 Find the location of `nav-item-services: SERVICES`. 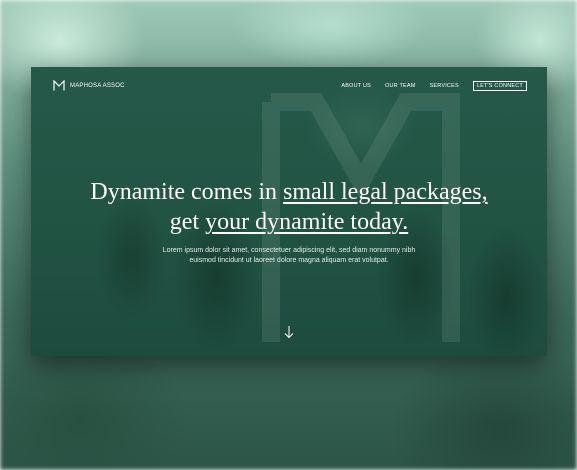

nav-item-services: SERVICES is located at coordinates (444, 86).